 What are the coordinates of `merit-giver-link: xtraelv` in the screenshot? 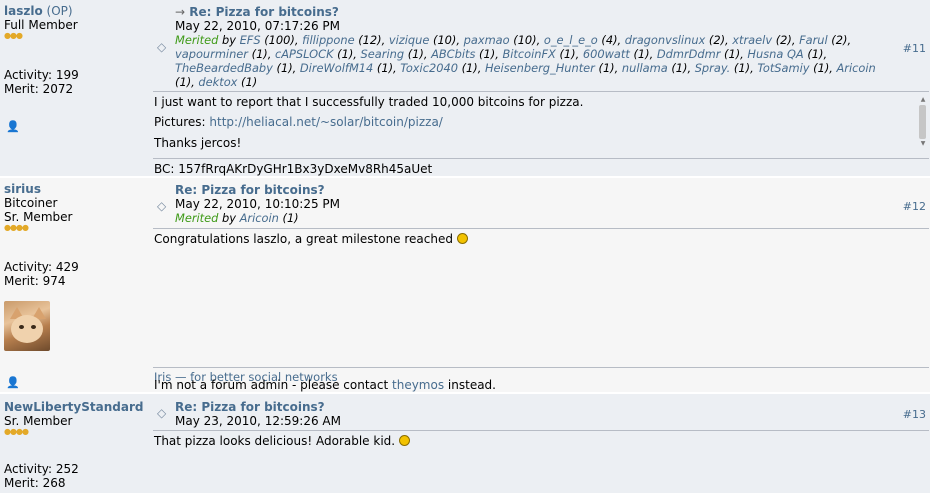 It's located at (752, 40).